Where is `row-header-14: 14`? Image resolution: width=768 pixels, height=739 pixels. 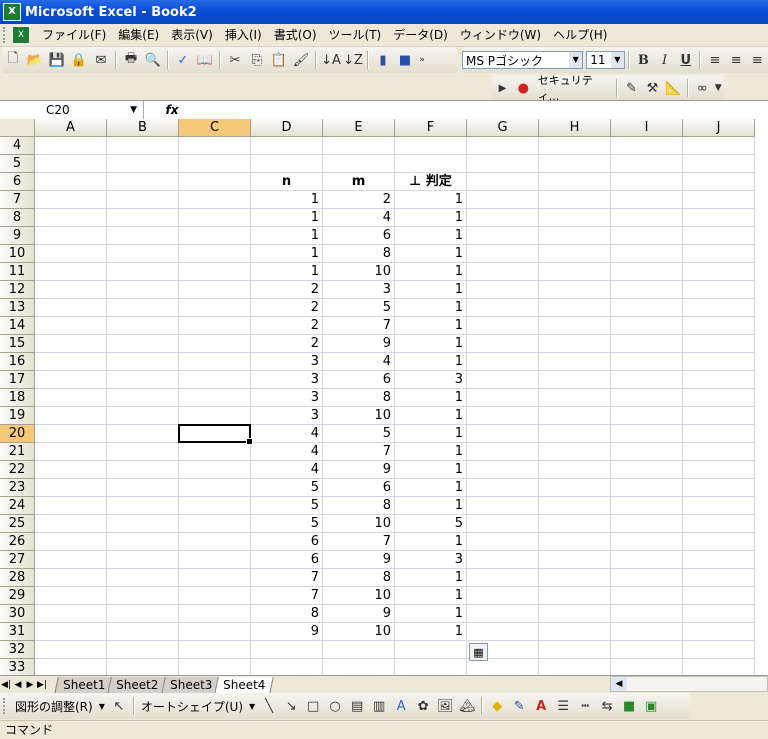
row-header-14: 14 is located at coordinates (17, 326).